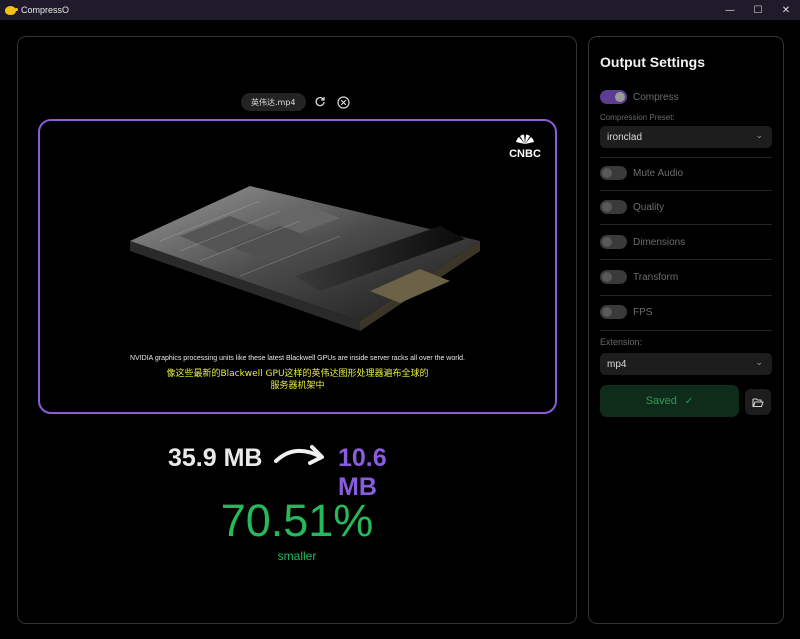 Image resolution: width=800 pixels, height=639 pixels. What do you see at coordinates (297, 520) in the screenshot?
I see `reduction-percent: 70.51%` at bounding box center [297, 520].